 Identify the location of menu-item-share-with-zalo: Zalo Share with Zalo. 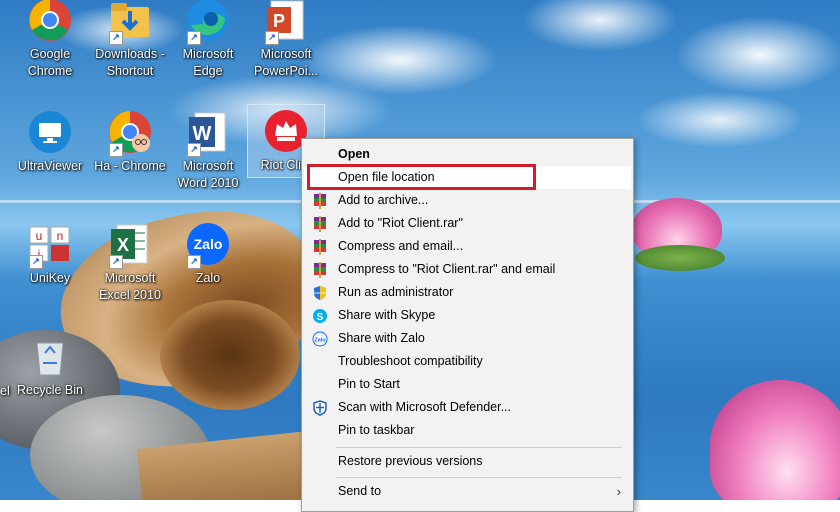
(467, 338).